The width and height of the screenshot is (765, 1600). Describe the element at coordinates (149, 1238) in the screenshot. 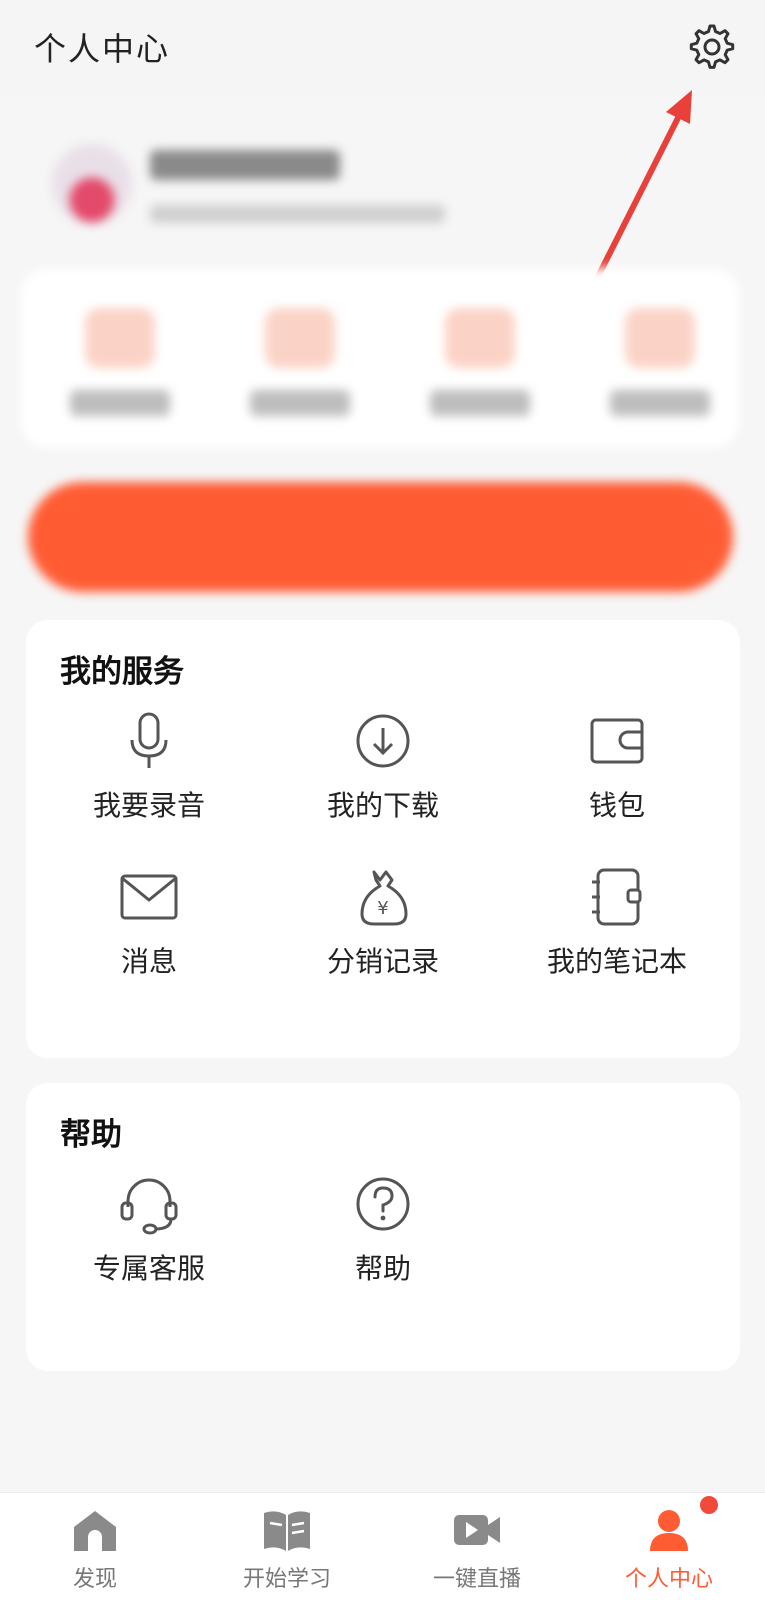

I see `help-customer-service: 专属客服` at that location.